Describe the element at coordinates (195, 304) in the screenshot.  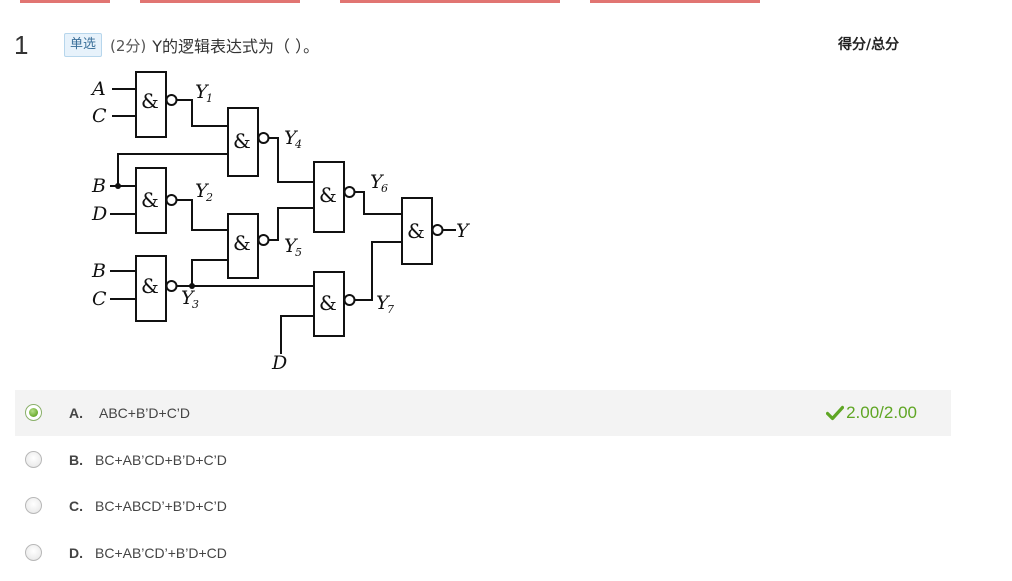
I see `svg-text: 3` at that location.